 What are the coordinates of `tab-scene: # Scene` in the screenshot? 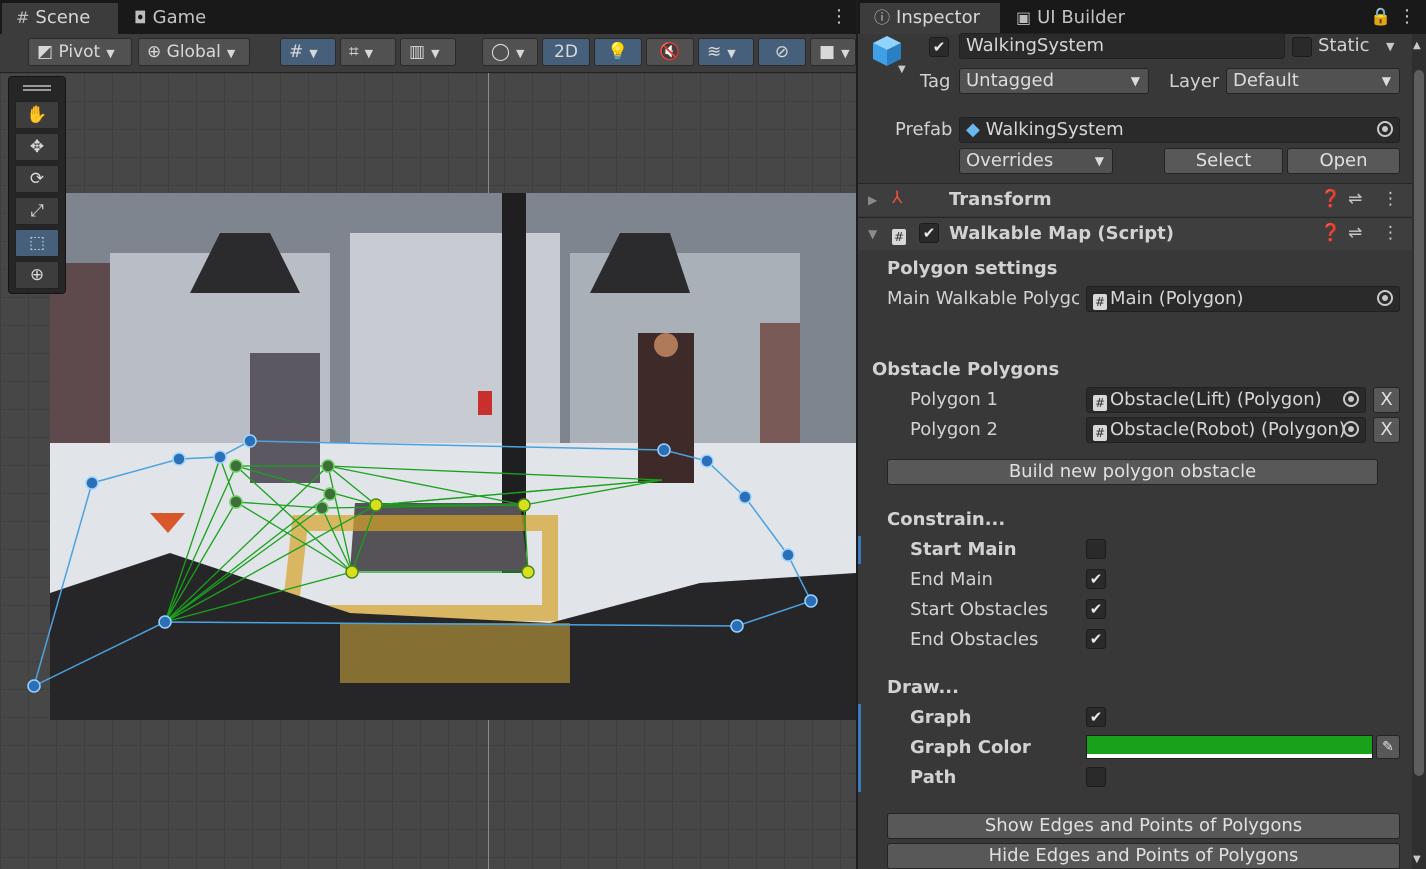 It's located at (60, 18).